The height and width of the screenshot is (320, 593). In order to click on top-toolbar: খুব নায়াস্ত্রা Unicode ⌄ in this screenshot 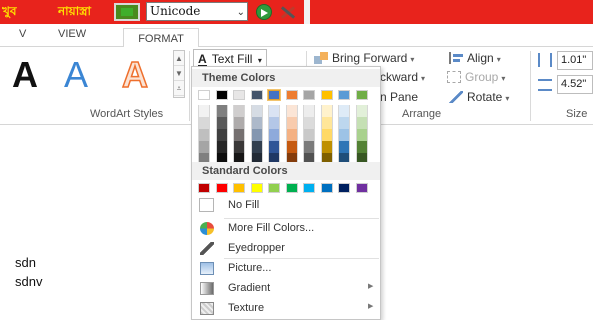, I will do `click(296, 12)`.